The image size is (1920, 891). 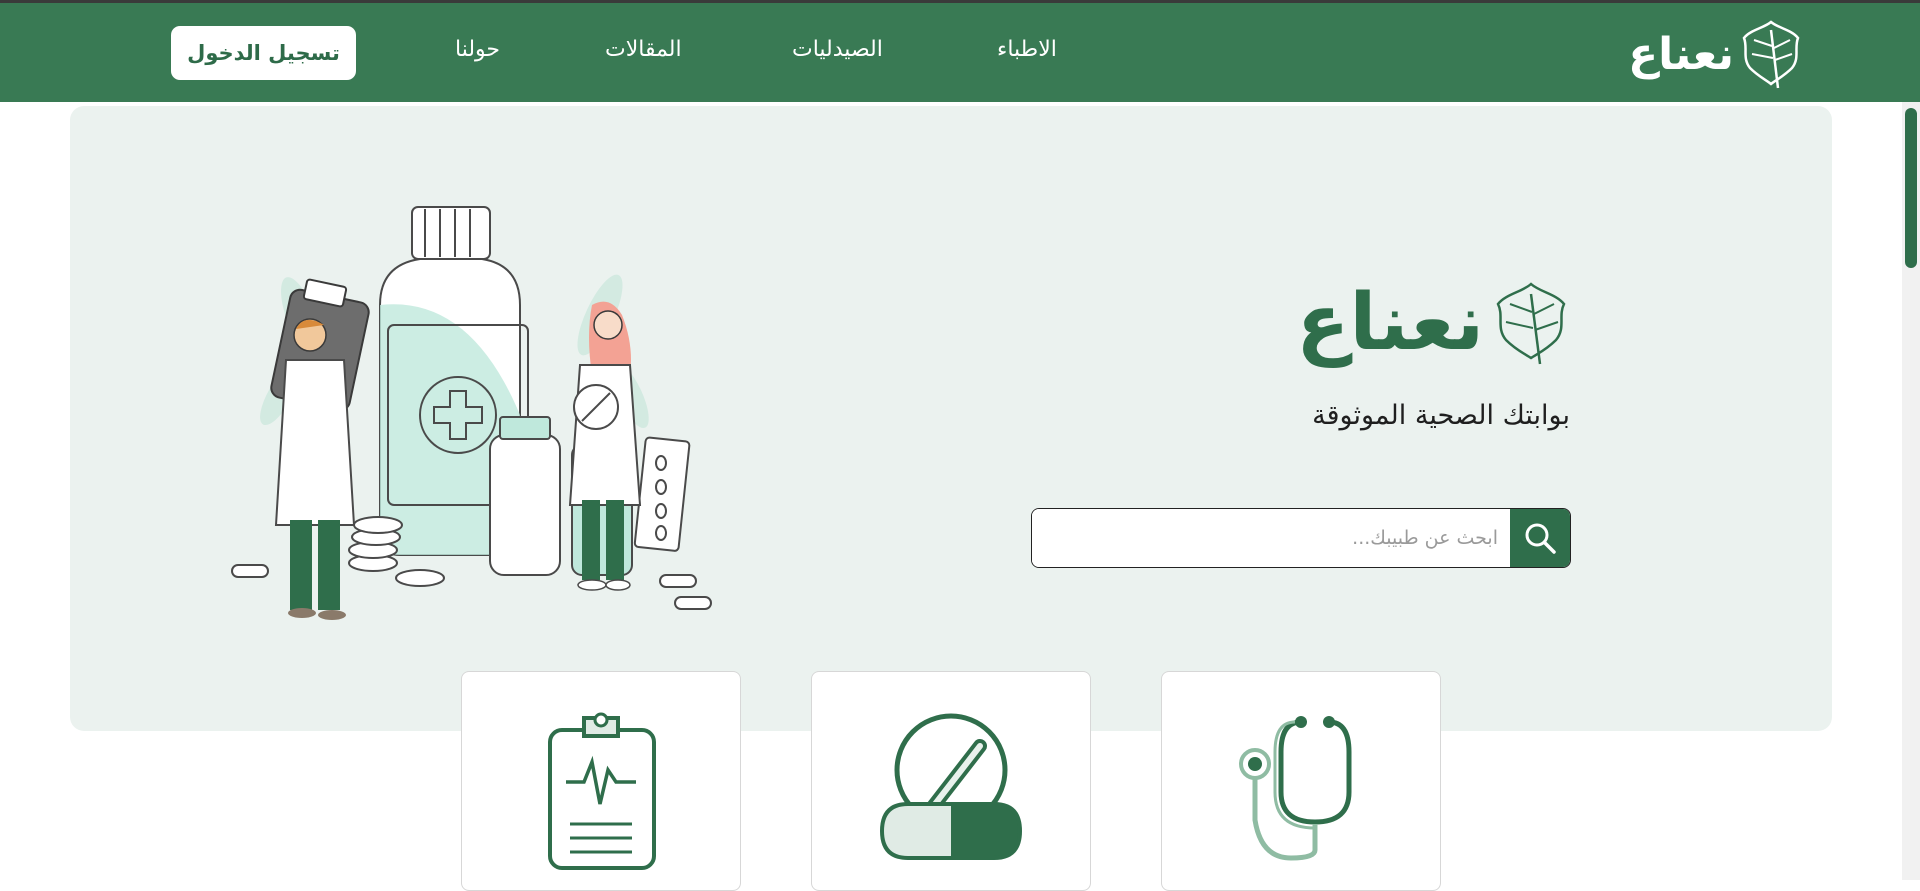 I want to click on search-button, so click(x=1540, y=538).